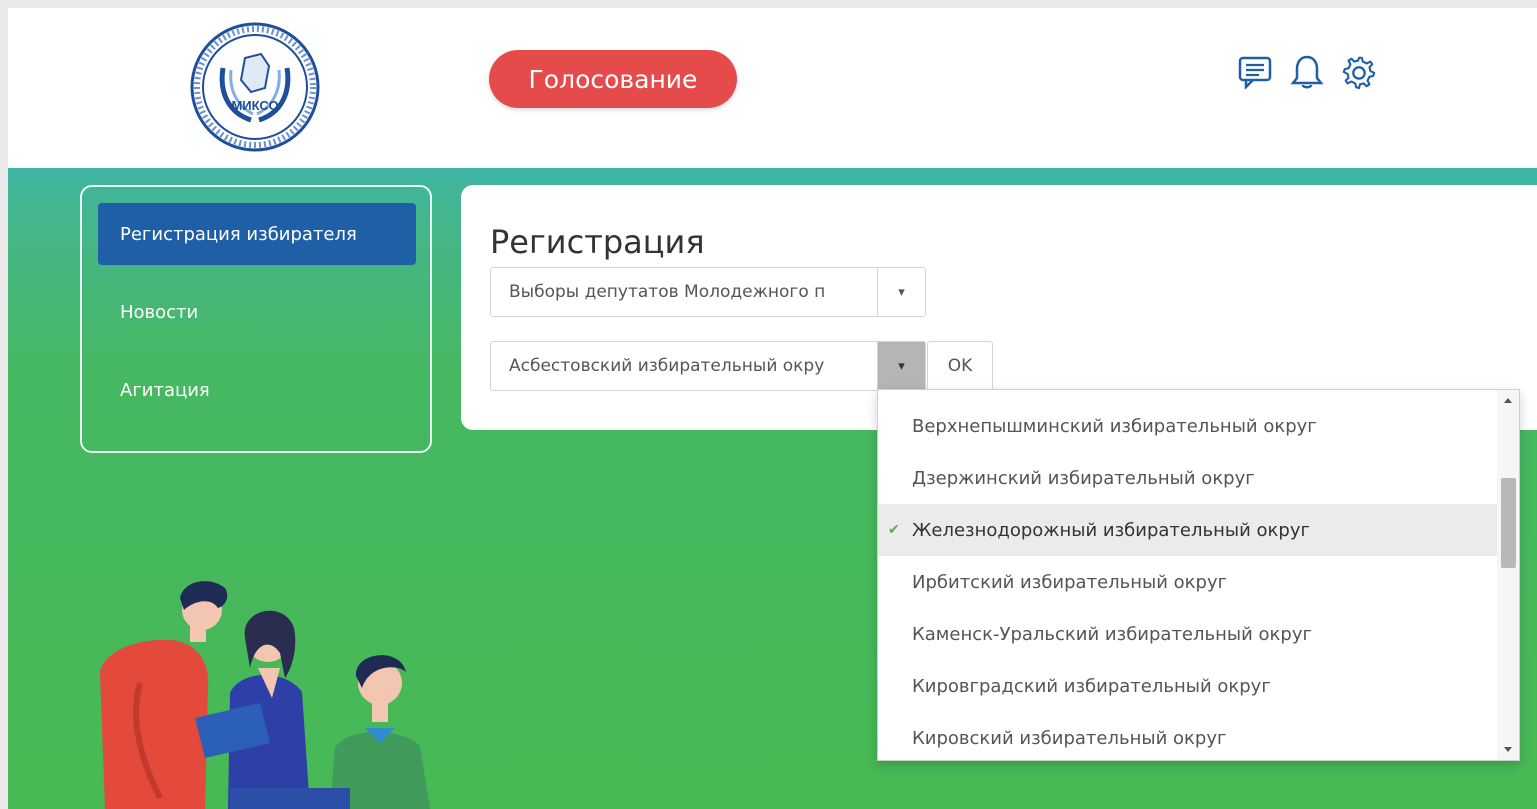 The image size is (1537, 809). I want to click on list-item-label: Каменск-Уральский избирательный округ, so click(1112, 634).